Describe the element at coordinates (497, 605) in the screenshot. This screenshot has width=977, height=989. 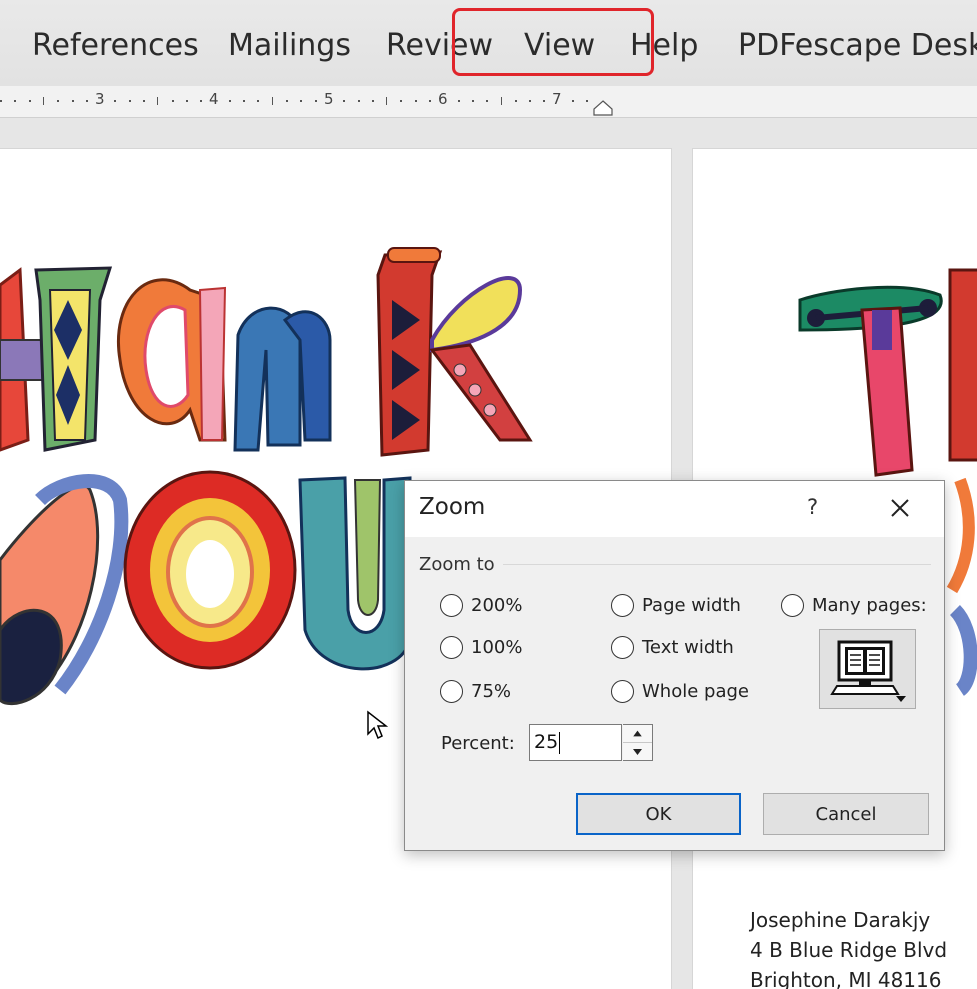
I see `radio-label: 200%` at that location.